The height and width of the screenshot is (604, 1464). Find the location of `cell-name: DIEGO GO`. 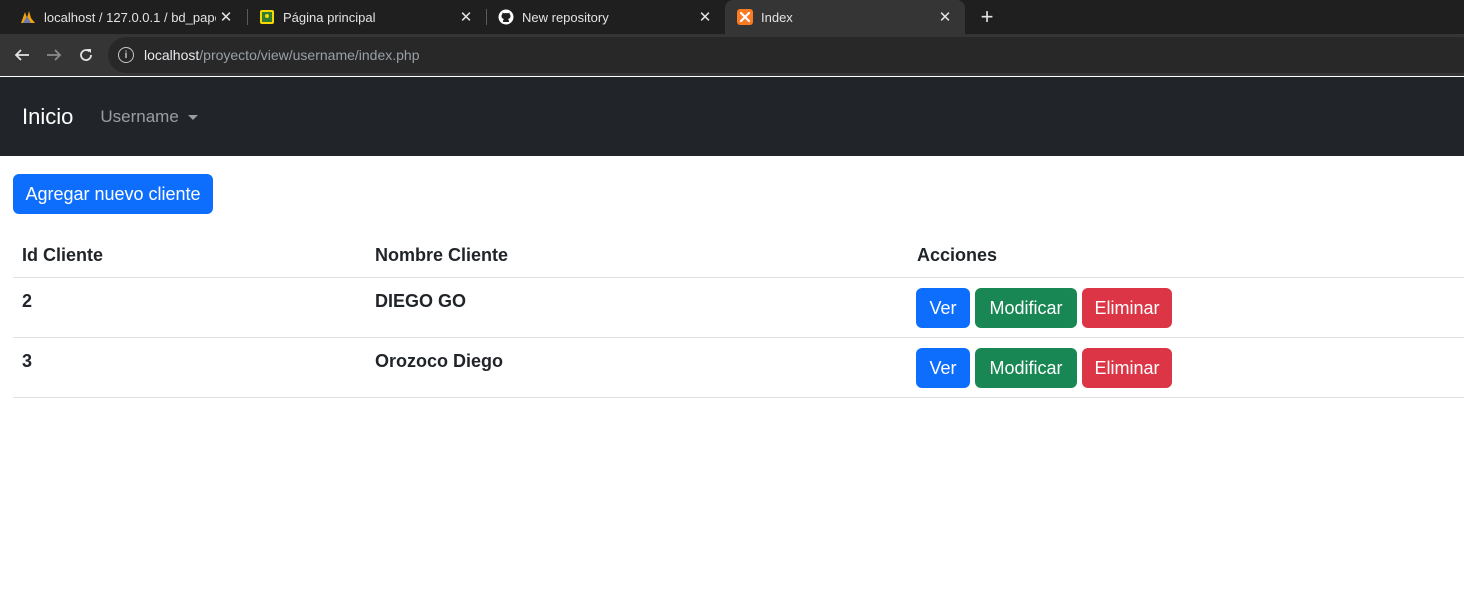

cell-name: DIEGO GO is located at coordinates (421, 301).